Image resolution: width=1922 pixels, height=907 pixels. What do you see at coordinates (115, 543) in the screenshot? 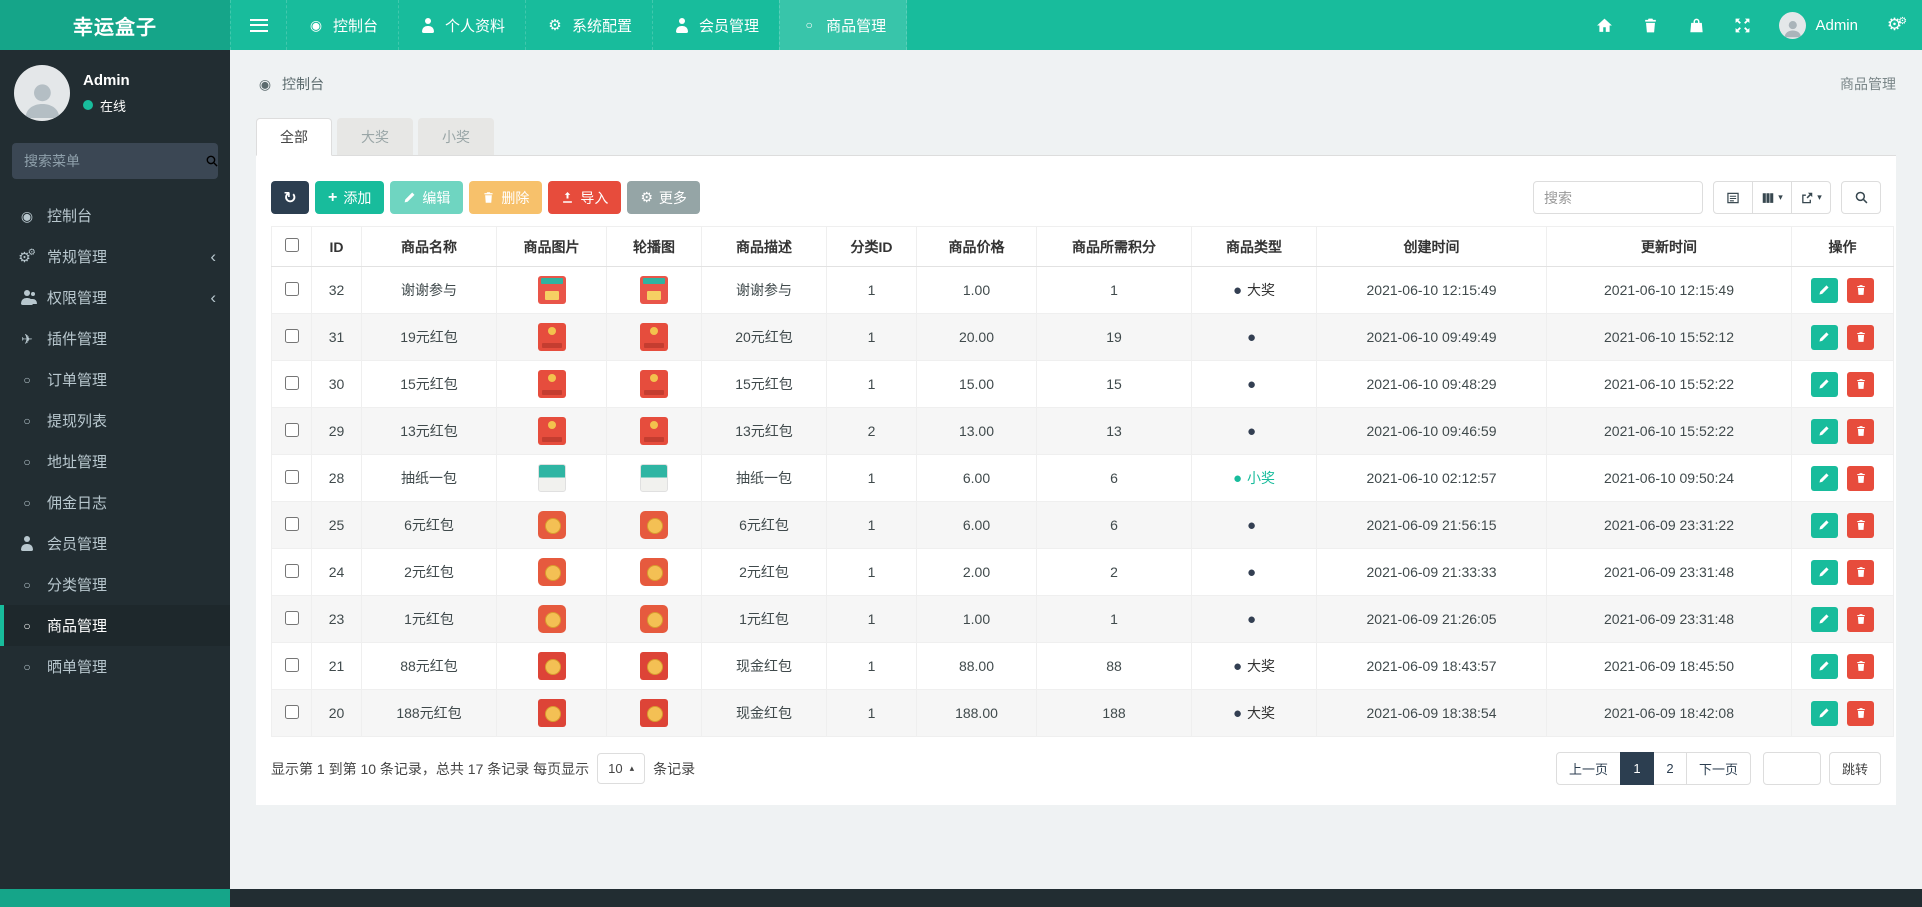
I see `sidebar-item: 会员管理 ‹` at bounding box center [115, 543].